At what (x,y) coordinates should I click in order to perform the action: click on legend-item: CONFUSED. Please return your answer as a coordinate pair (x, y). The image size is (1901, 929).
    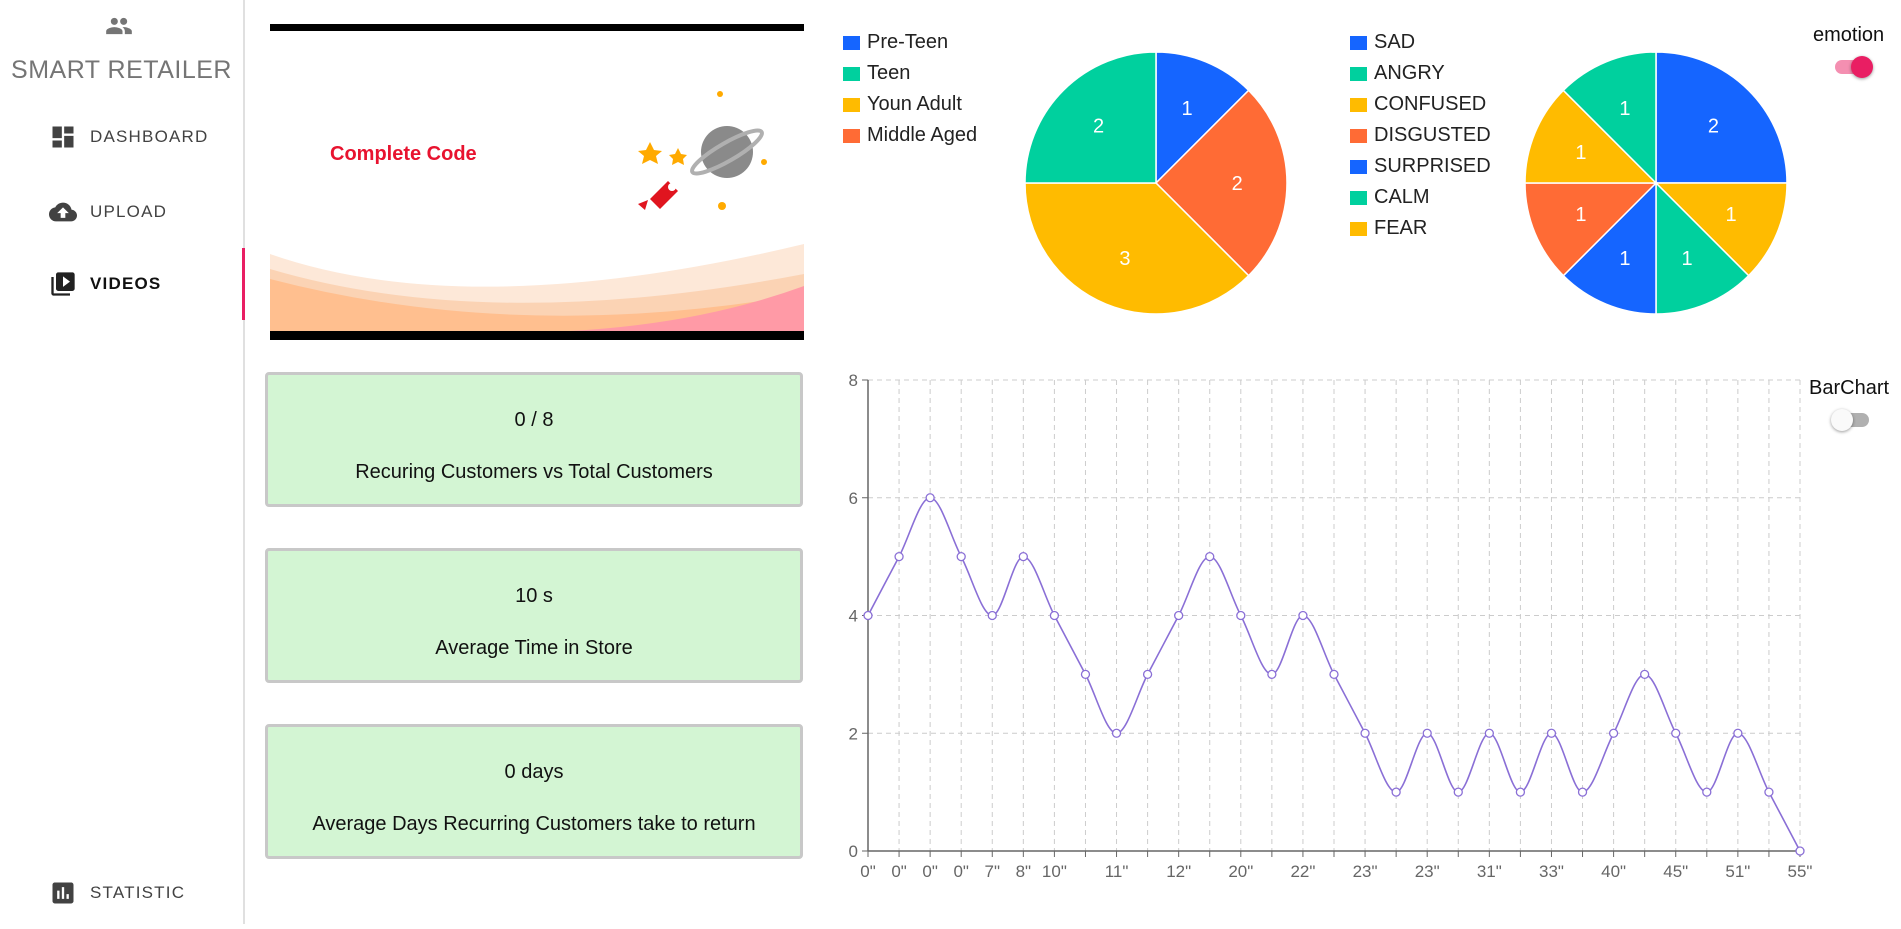
    Looking at the image, I should click on (1420, 104).